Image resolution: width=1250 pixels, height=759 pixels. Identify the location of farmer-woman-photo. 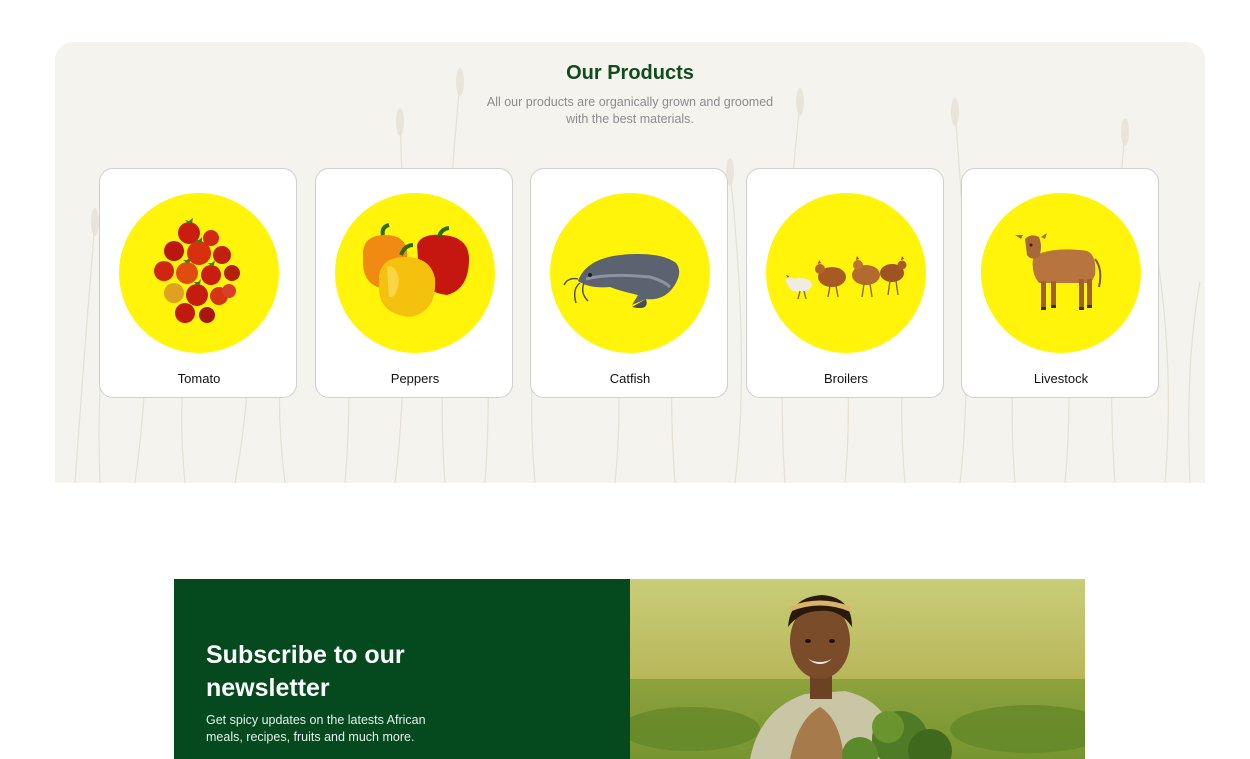
(852, 669).